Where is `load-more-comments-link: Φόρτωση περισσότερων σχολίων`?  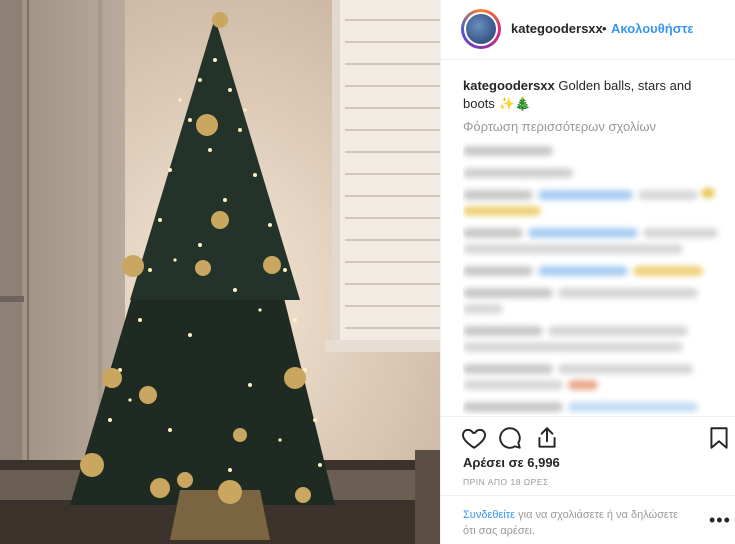
load-more-comments-link: Φόρτωση περισσότερων σχολίων is located at coordinates (559, 126).